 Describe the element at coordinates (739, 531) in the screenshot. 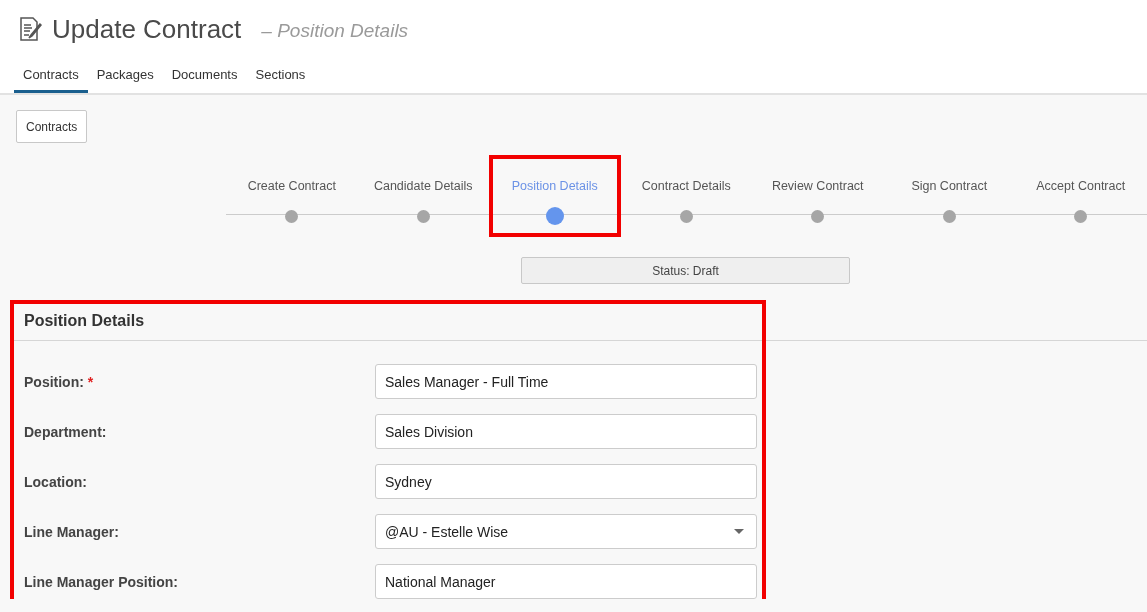

I see `caret-icon` at that location.